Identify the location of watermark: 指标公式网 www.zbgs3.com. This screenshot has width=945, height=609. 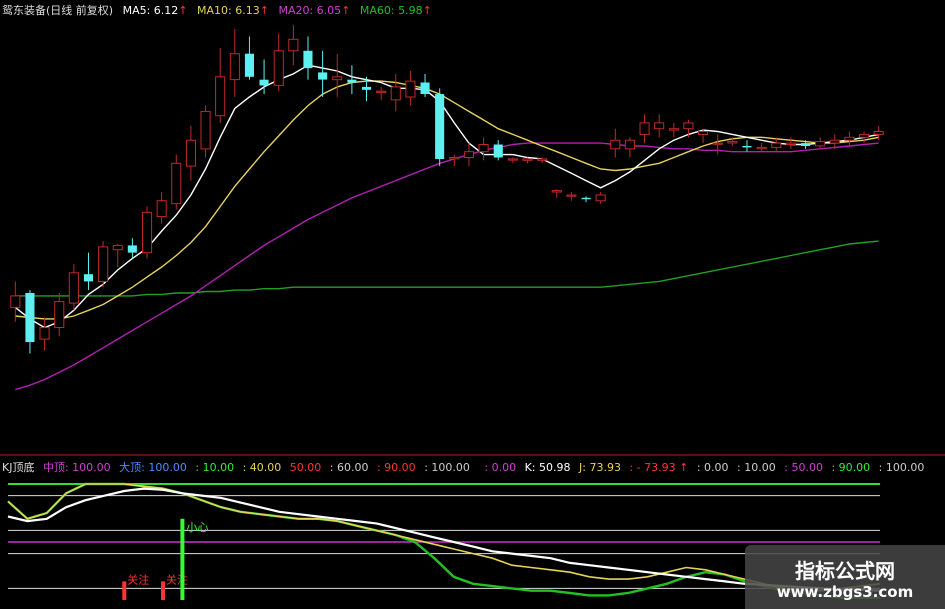
(845, 577).